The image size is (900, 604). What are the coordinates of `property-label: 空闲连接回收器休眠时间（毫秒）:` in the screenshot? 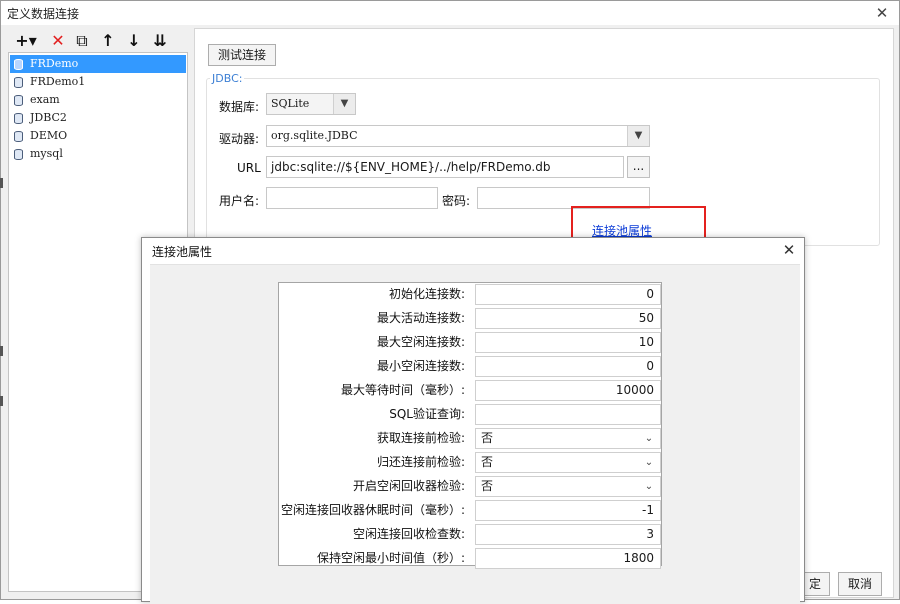 It's located at (372, 510).